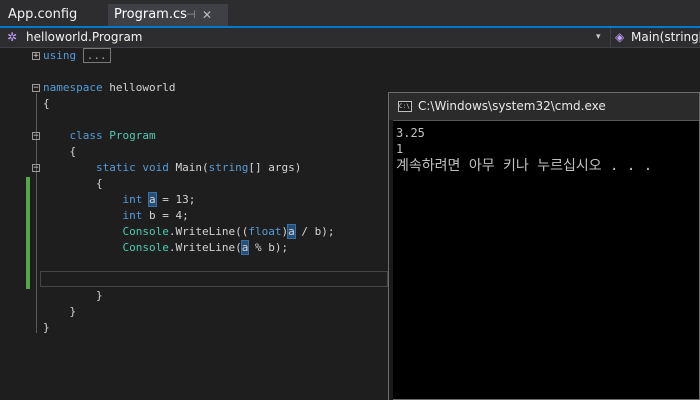 Image resolution: width=700 pixels, height=400 pixels. I want to click on tab-program-cs-label: Program.cs, so click(150, 14).